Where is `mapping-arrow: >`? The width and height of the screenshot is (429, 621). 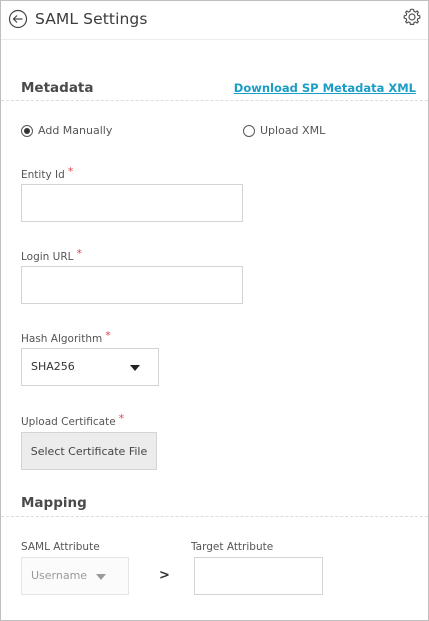
mapping-arrow: > is located at coordinates (164, 575).